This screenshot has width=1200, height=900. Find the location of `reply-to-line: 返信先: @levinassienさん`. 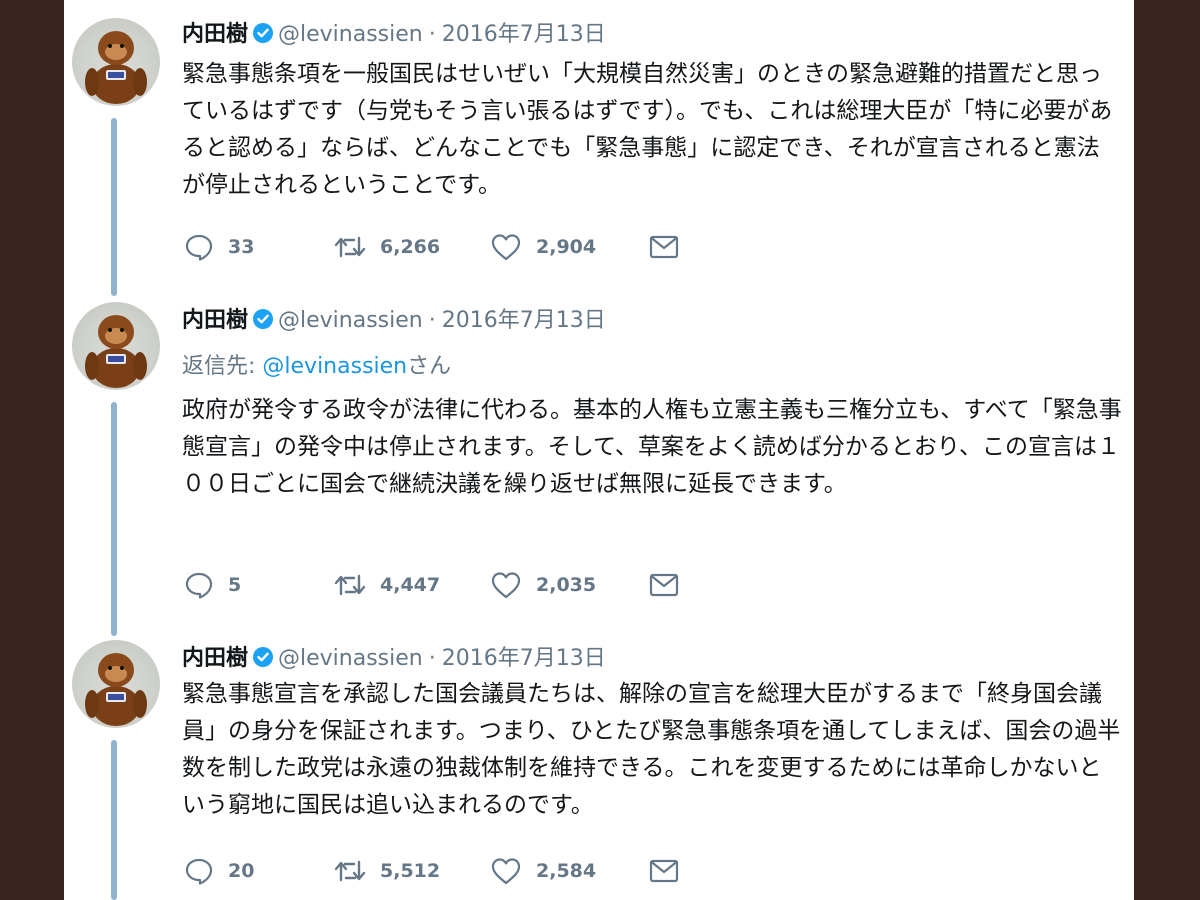

reply-to-line: 返信先: @levinassienさん is located at coordinates (316, 364).